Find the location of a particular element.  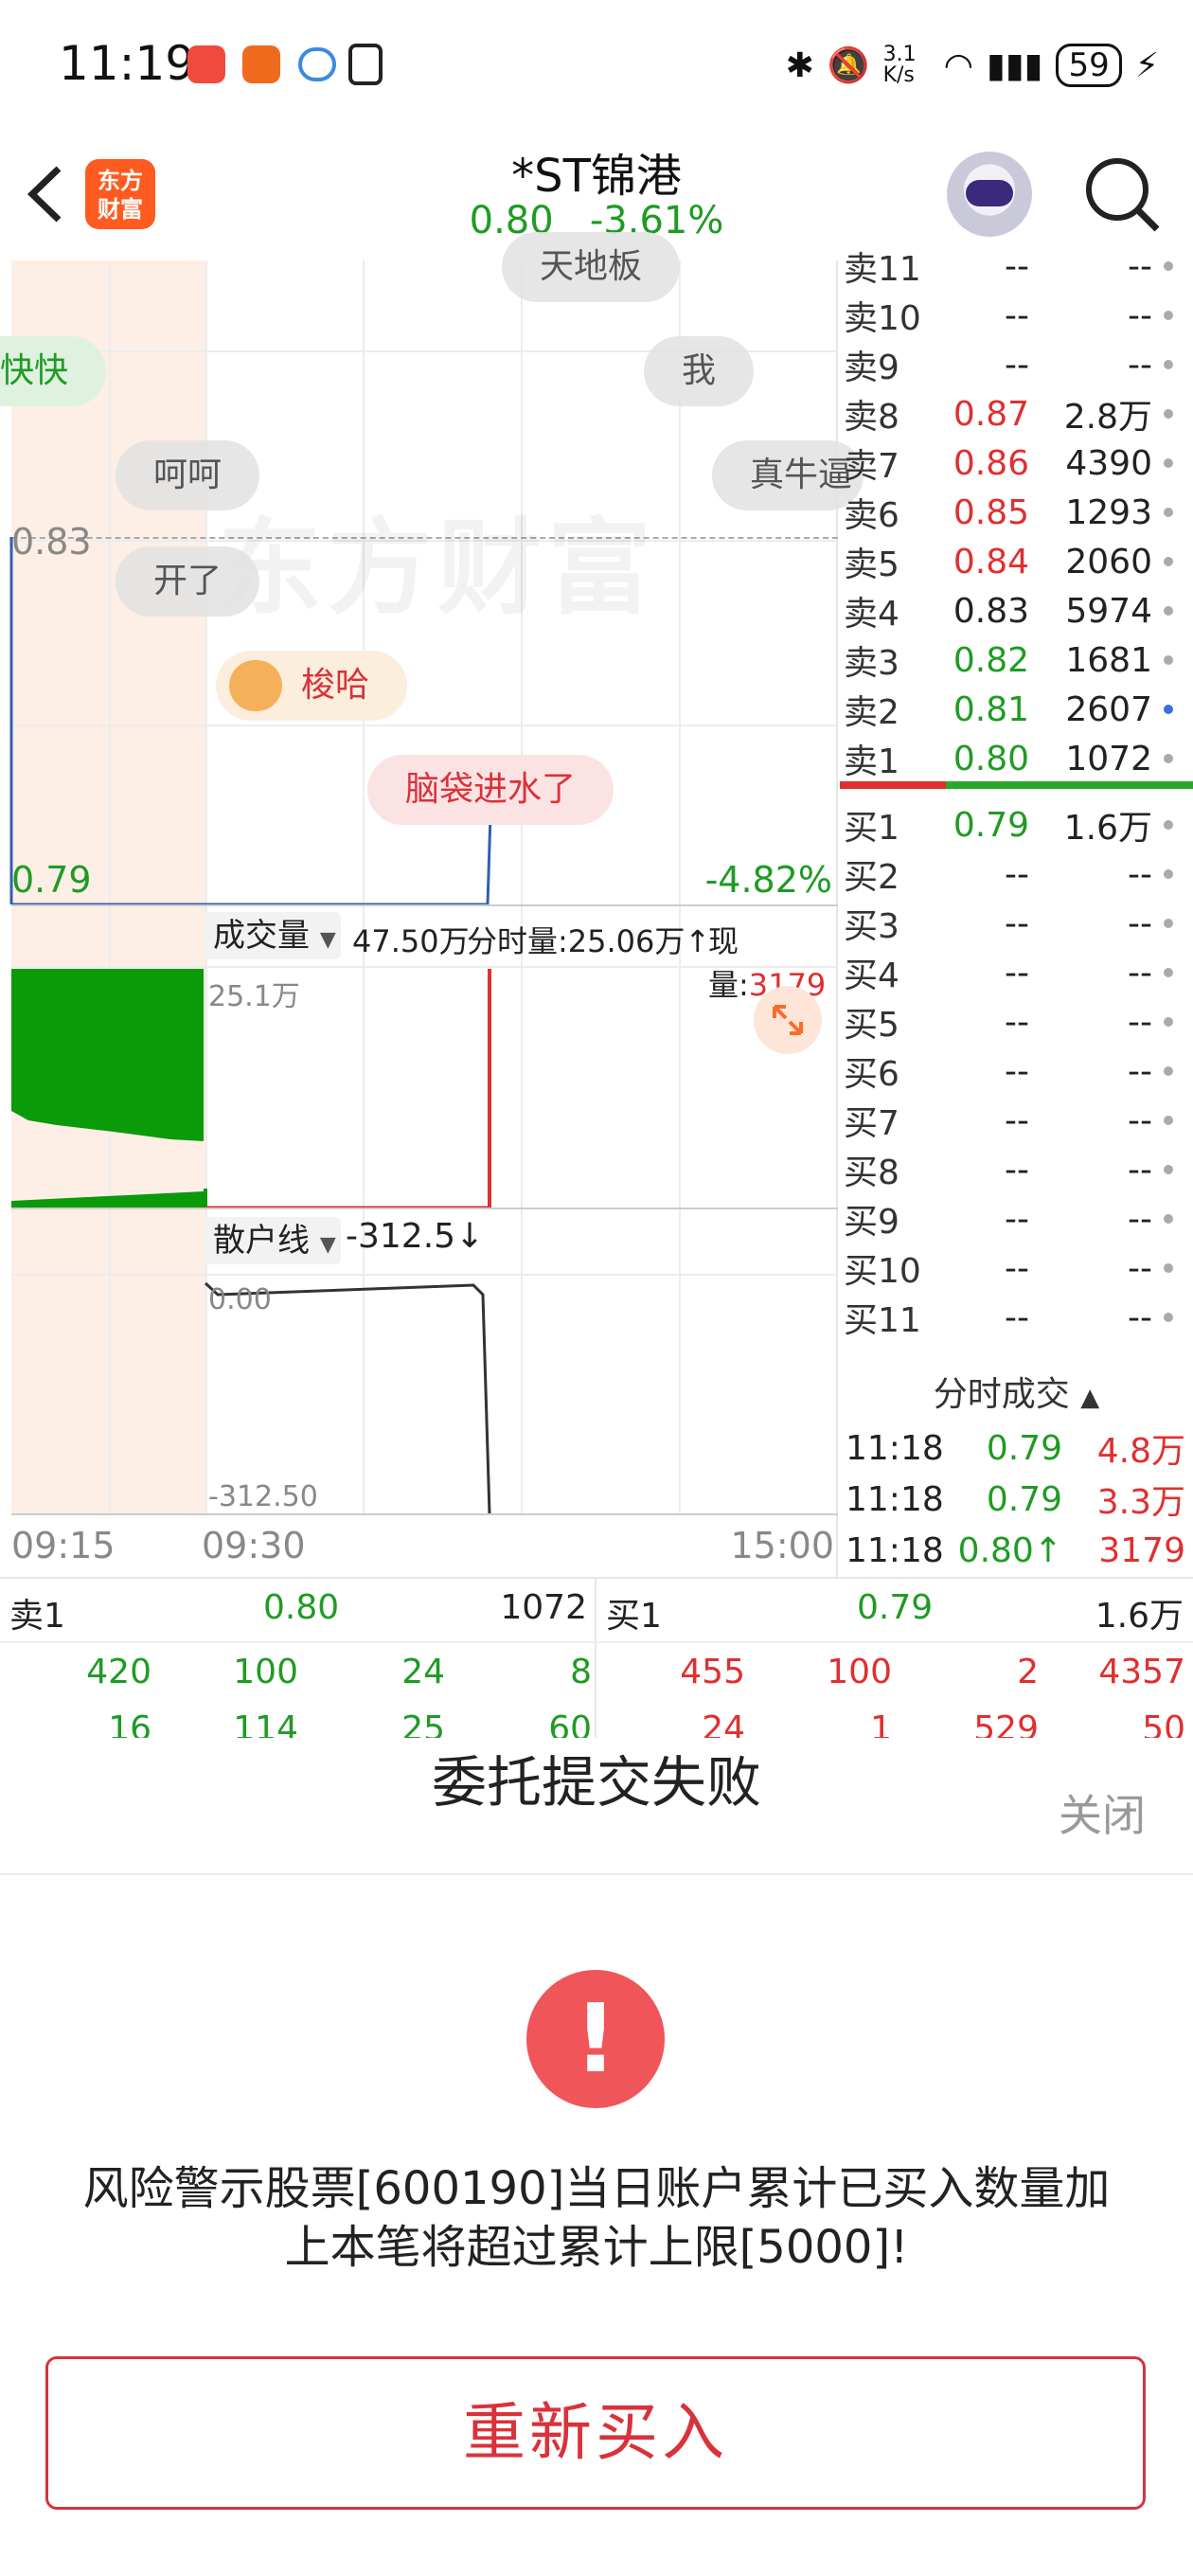

order-level-label: 买2 is located at coordinates (871, 877).